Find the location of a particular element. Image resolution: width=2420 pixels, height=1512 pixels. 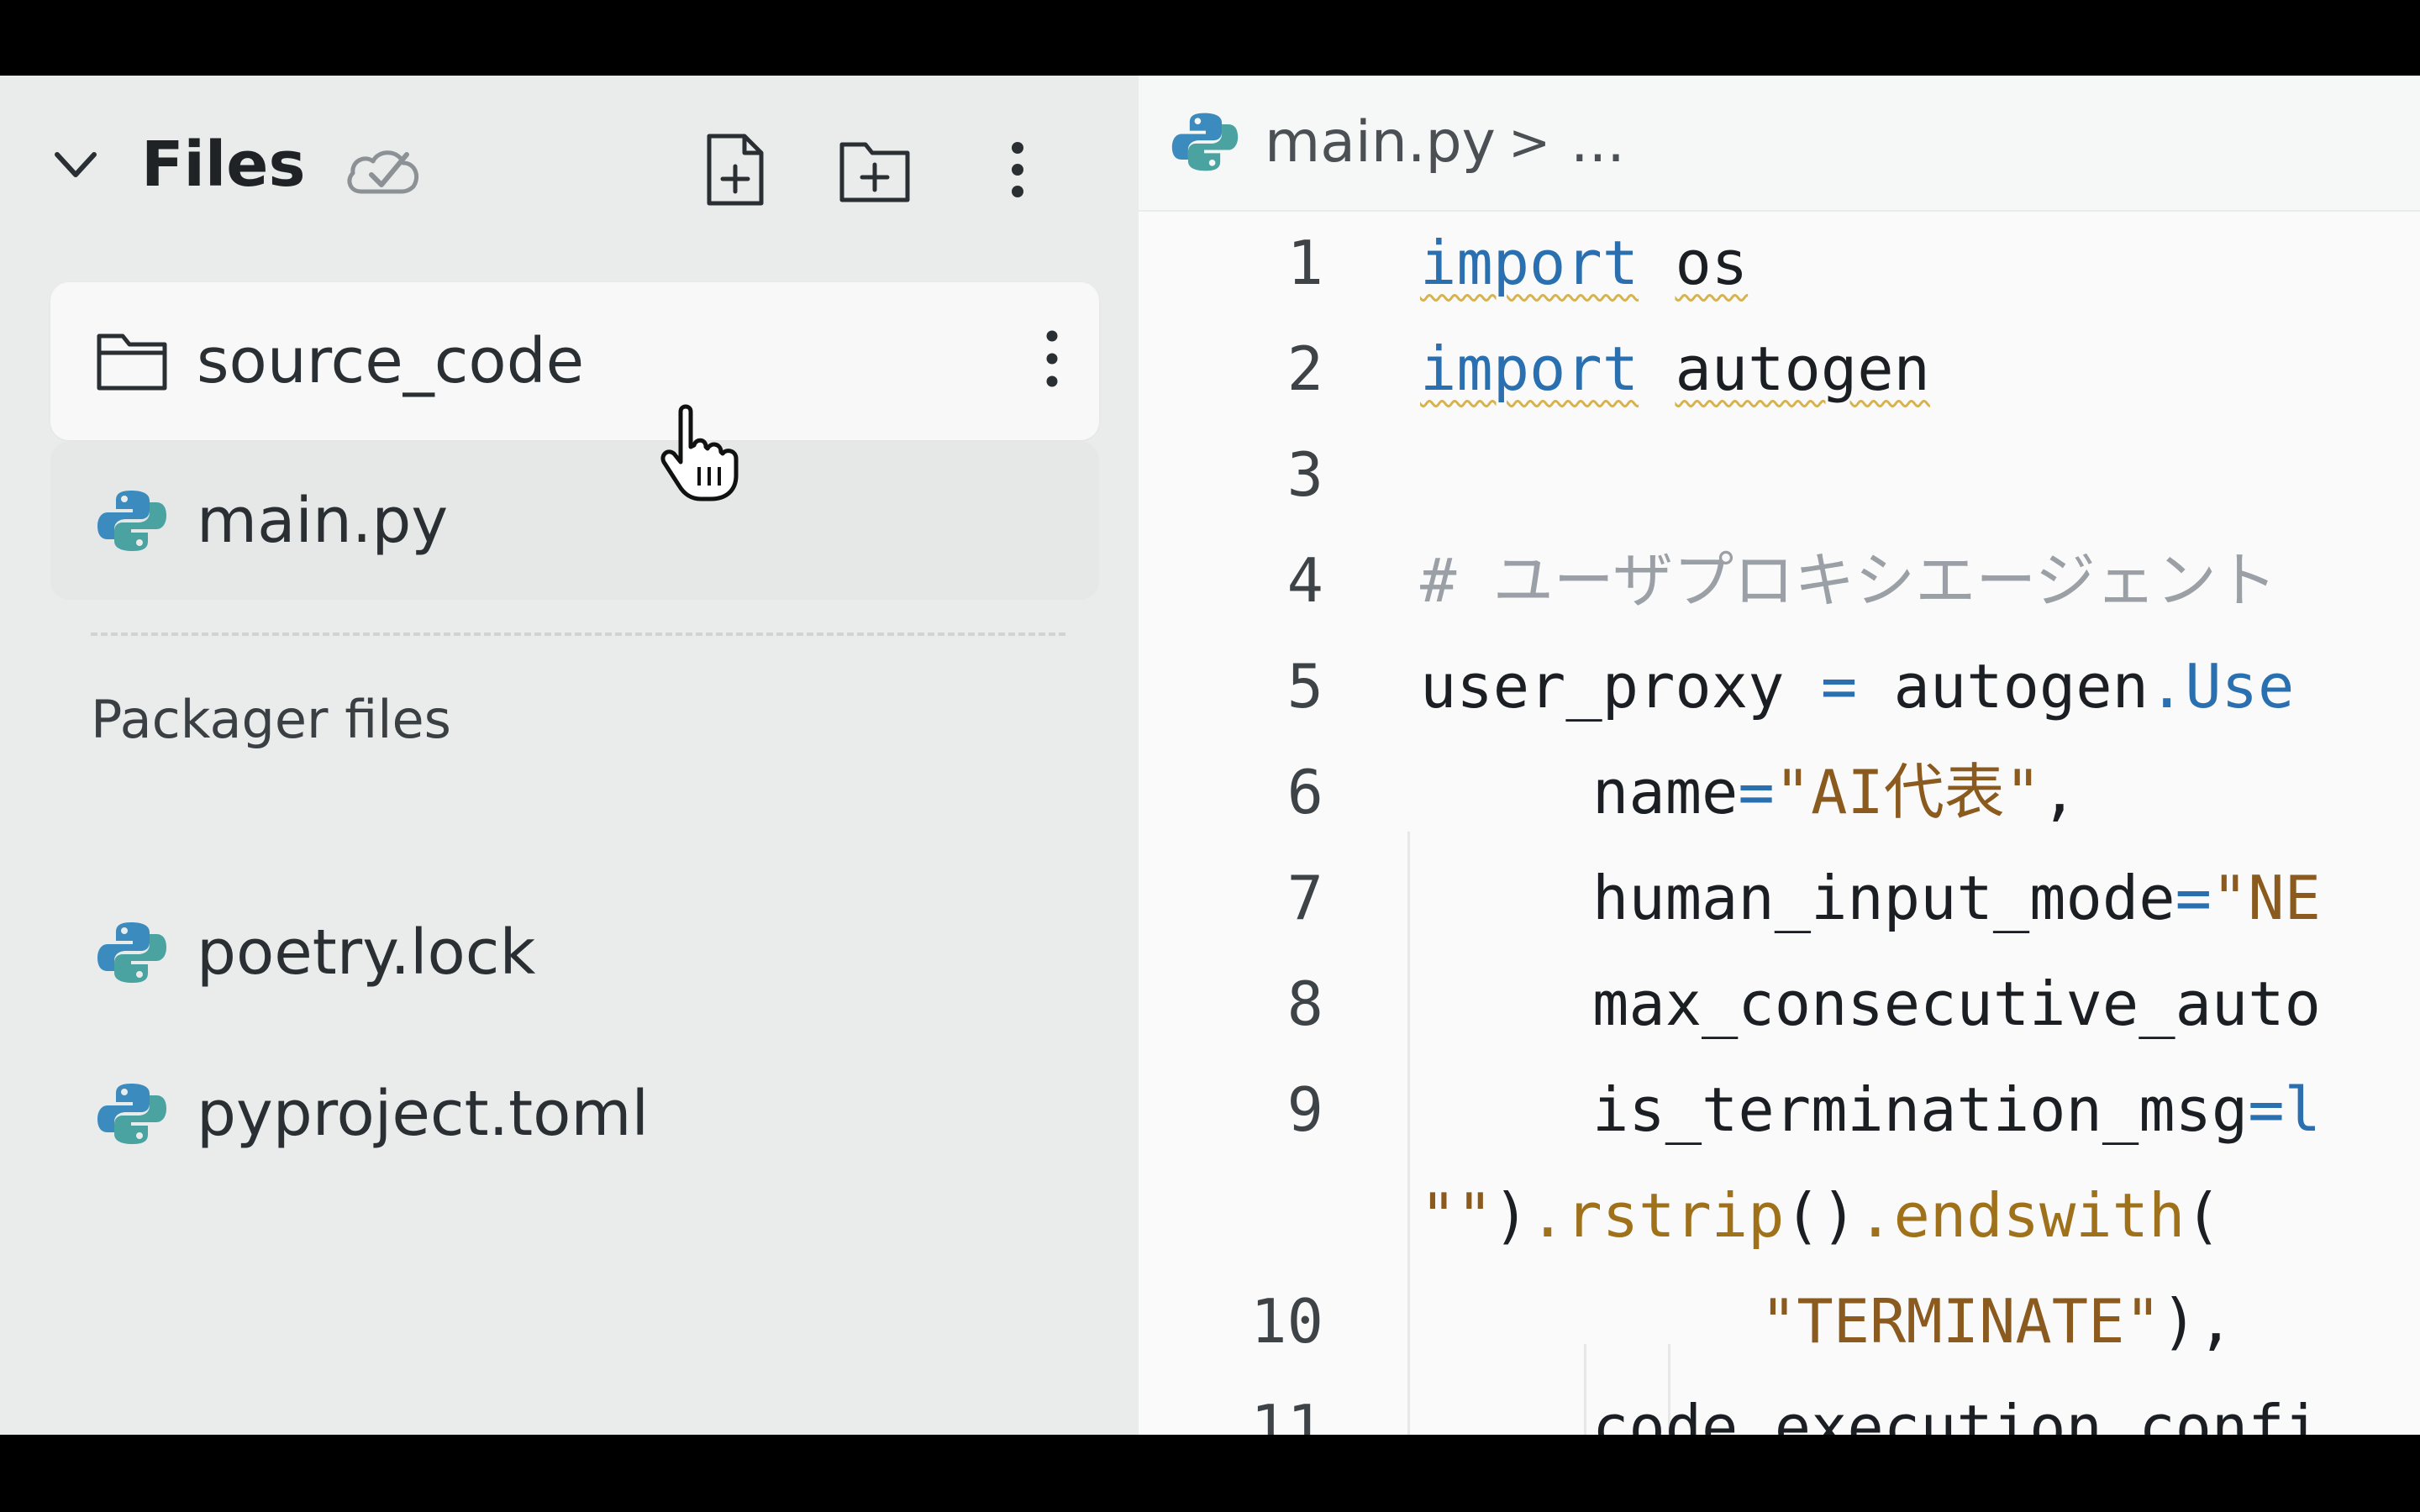

line-number: 2 is located at coordinates (1304, 368).